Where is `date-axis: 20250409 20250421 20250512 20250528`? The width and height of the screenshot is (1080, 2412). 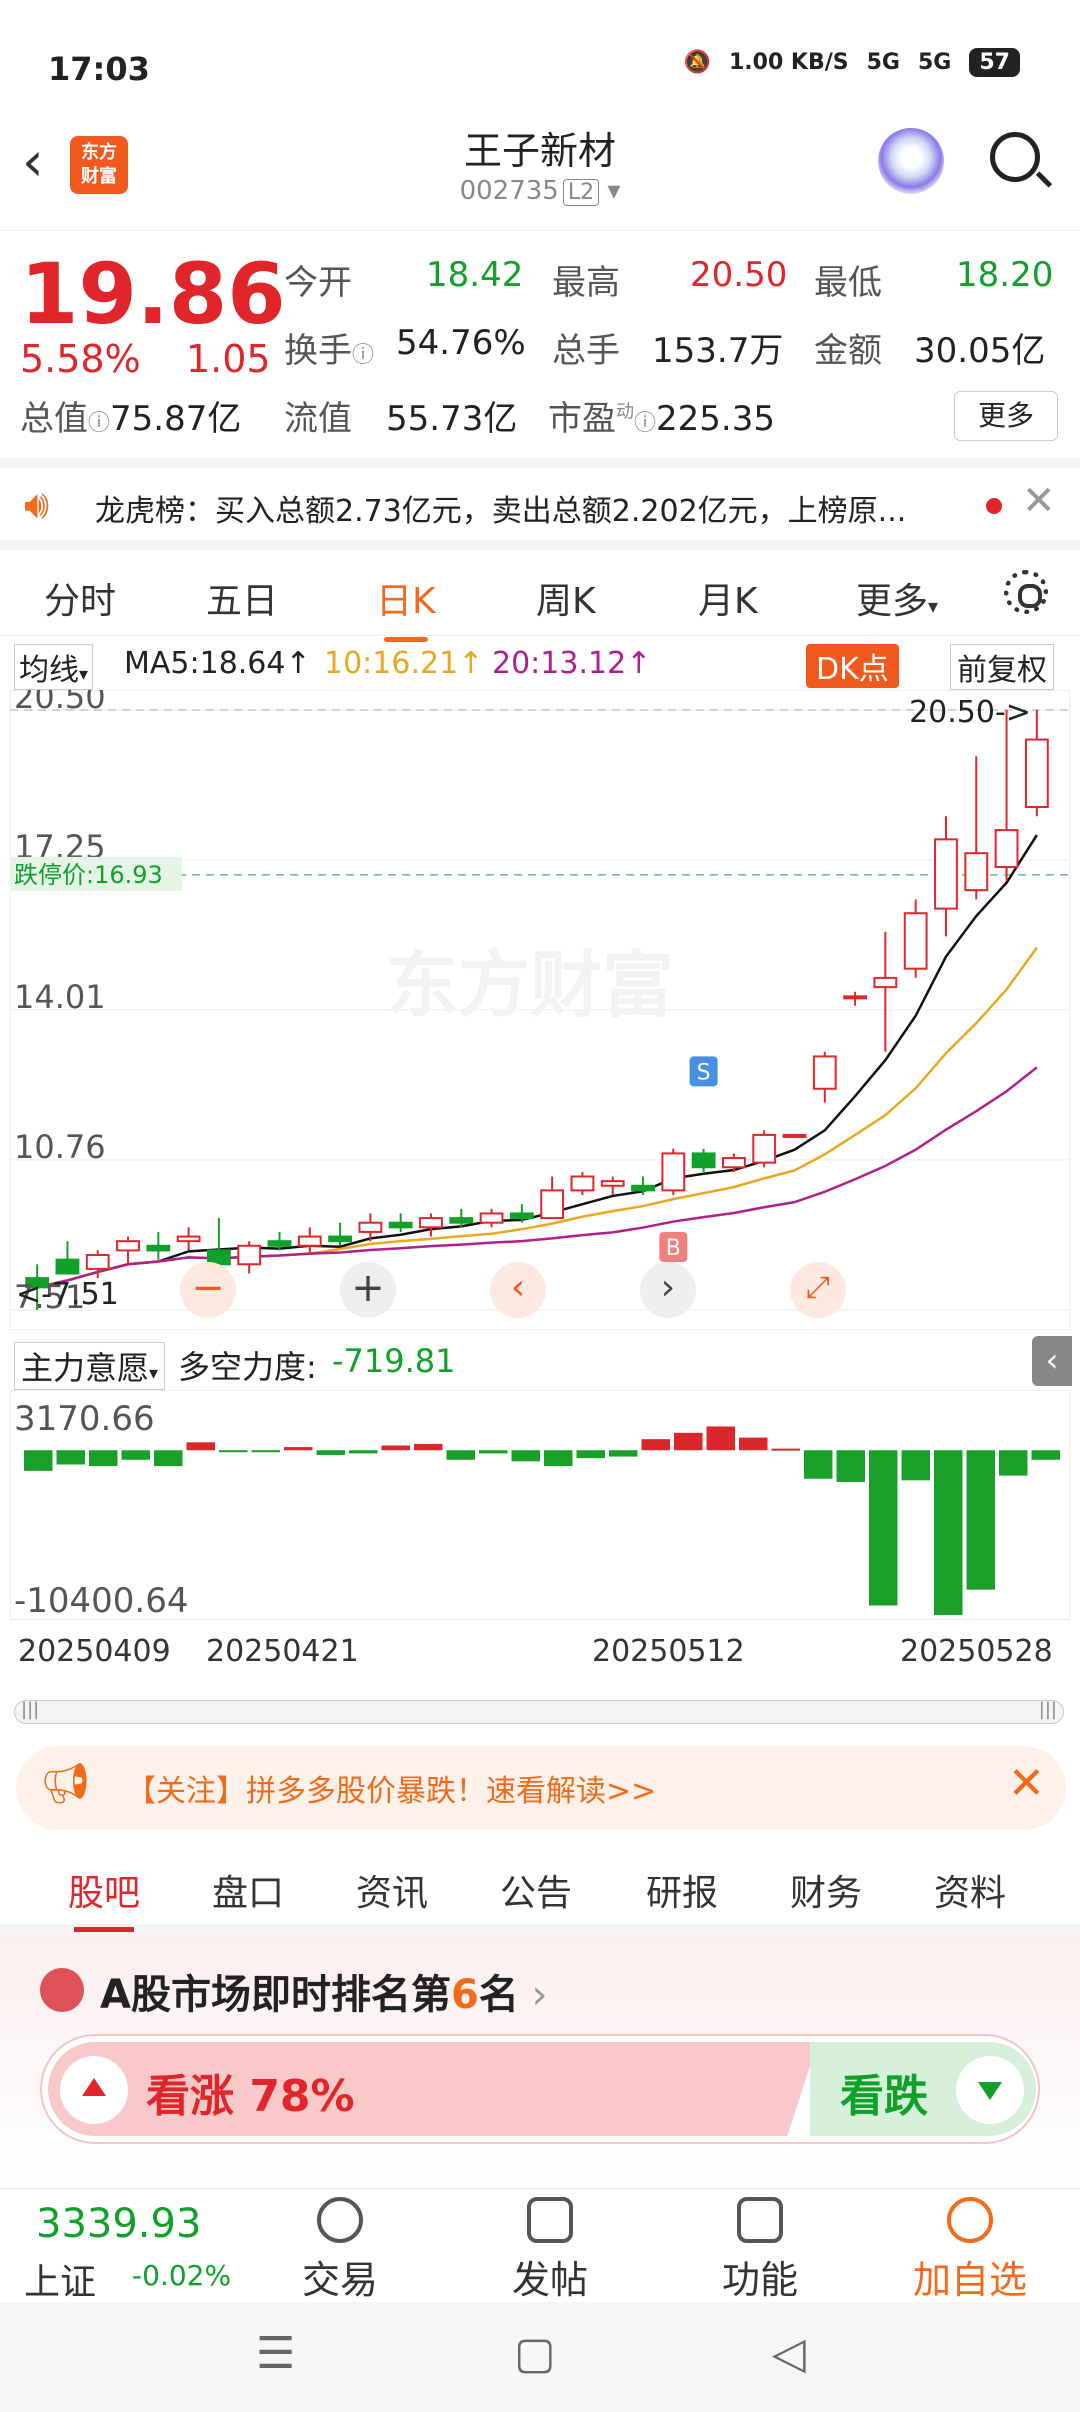
date-axis: 20250409 20250421 20250512 20250528 is located at coordinates (540, 1652).